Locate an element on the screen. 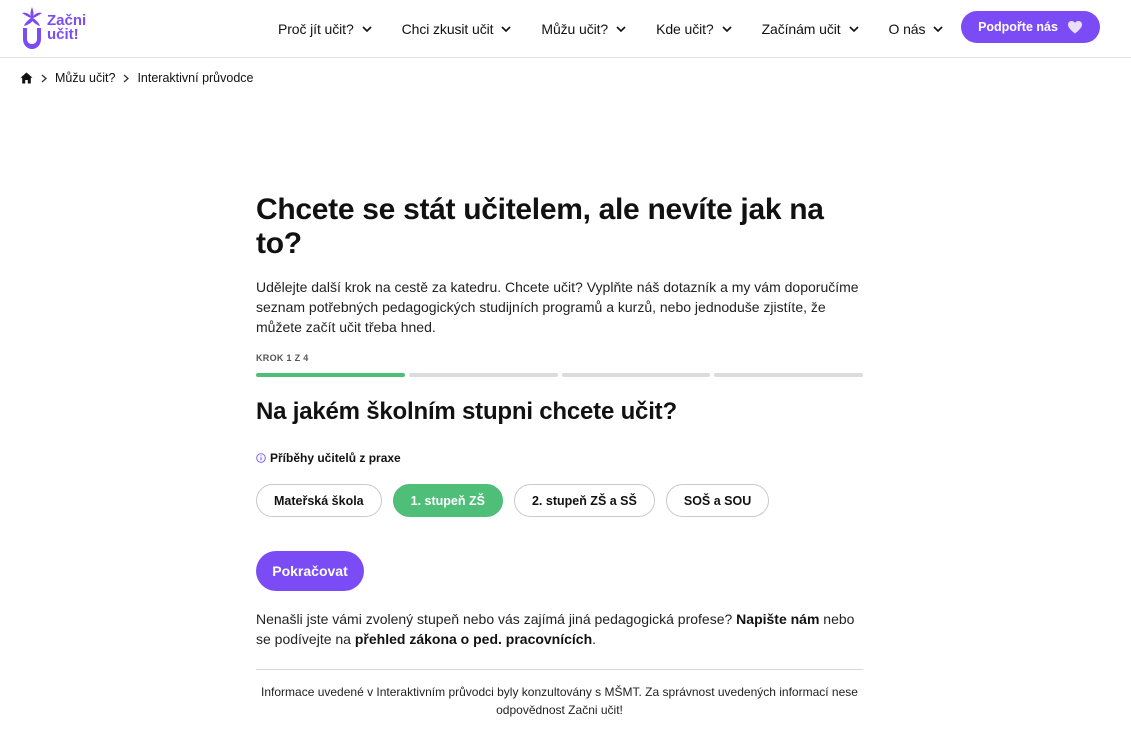  nav-item-label: Začínám učit is located at coordinates (801, 28).